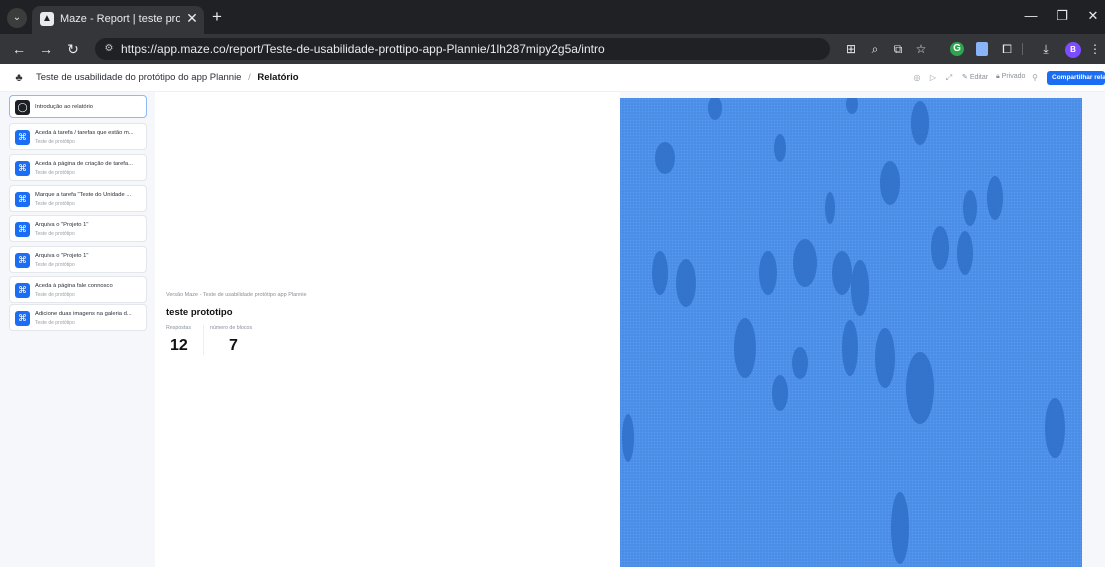  Describe the element at coordinates (46, 49) in the screenshot. I see `forward-button: →` at that location.